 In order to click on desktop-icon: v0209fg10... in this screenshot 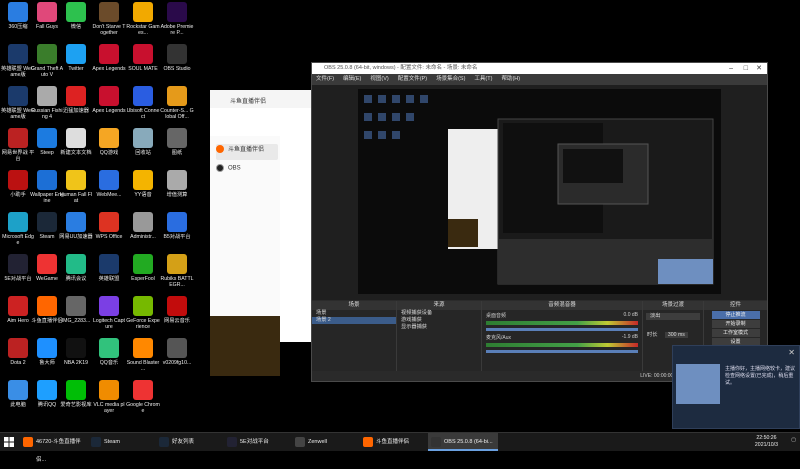, I will do `click(177, 352)`.